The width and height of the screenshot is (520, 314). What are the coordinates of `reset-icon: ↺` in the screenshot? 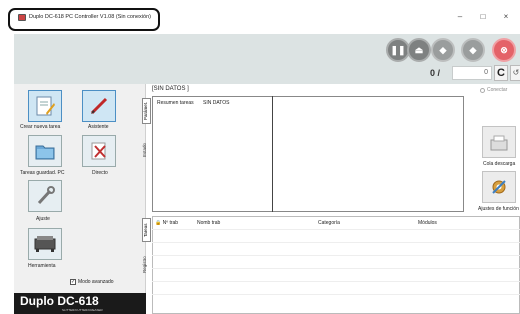 It's located at (516, 72).